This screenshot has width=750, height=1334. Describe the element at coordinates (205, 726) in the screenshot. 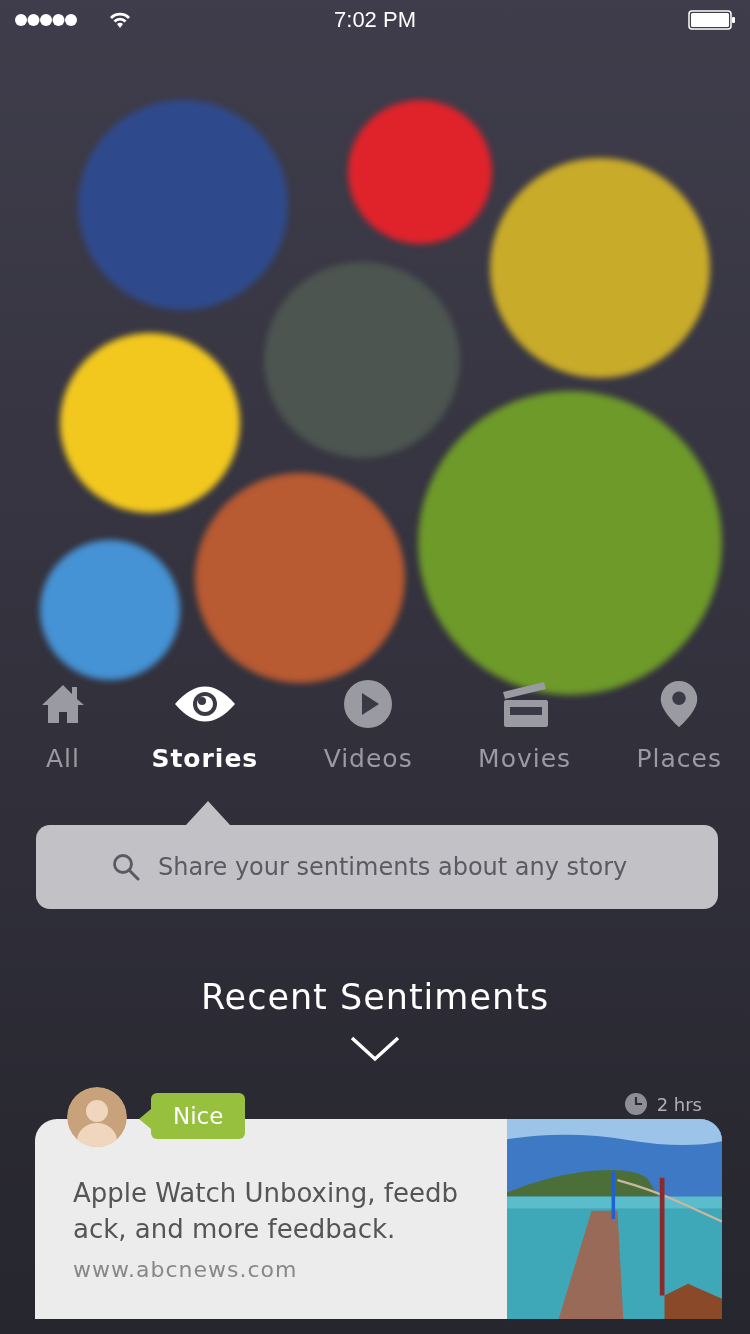

I see `category-tab: Stories` at that location.